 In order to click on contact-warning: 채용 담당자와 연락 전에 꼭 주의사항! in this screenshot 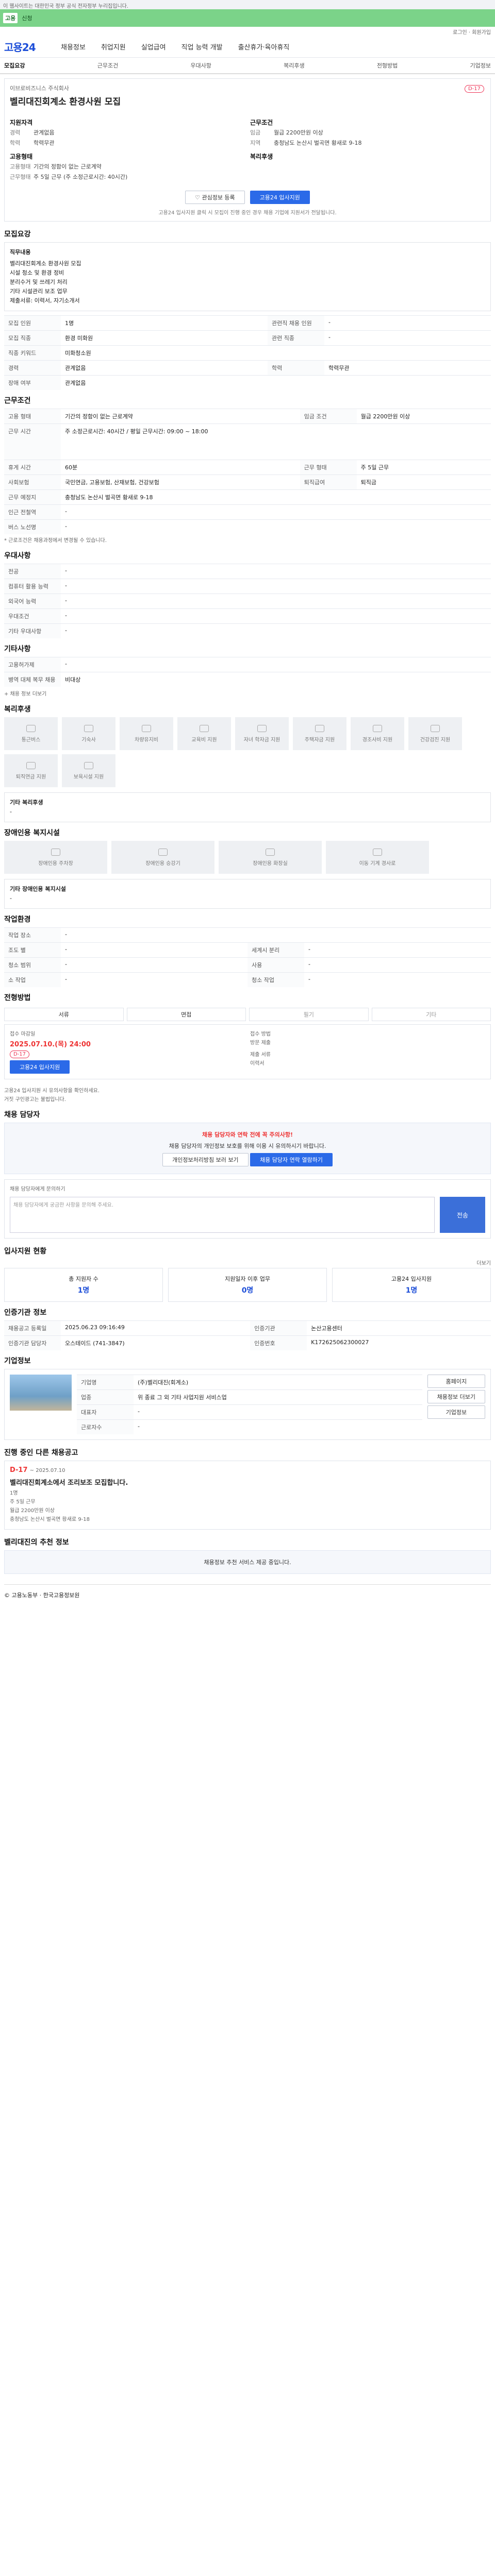, I will do `click(247, 1134)`.